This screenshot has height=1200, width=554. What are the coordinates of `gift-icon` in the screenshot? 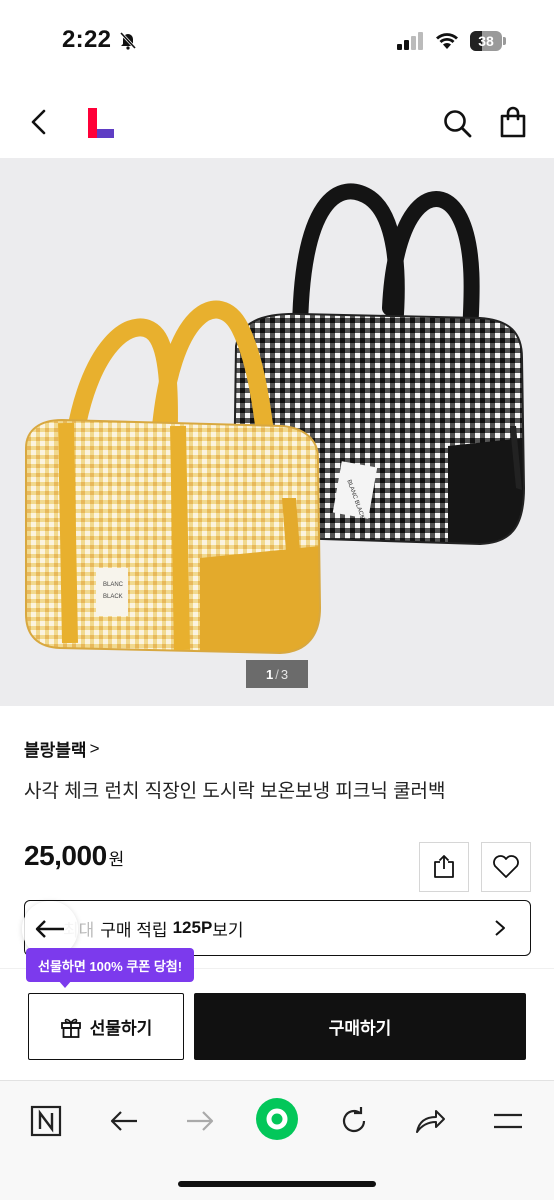 It's located at (70, 1028).